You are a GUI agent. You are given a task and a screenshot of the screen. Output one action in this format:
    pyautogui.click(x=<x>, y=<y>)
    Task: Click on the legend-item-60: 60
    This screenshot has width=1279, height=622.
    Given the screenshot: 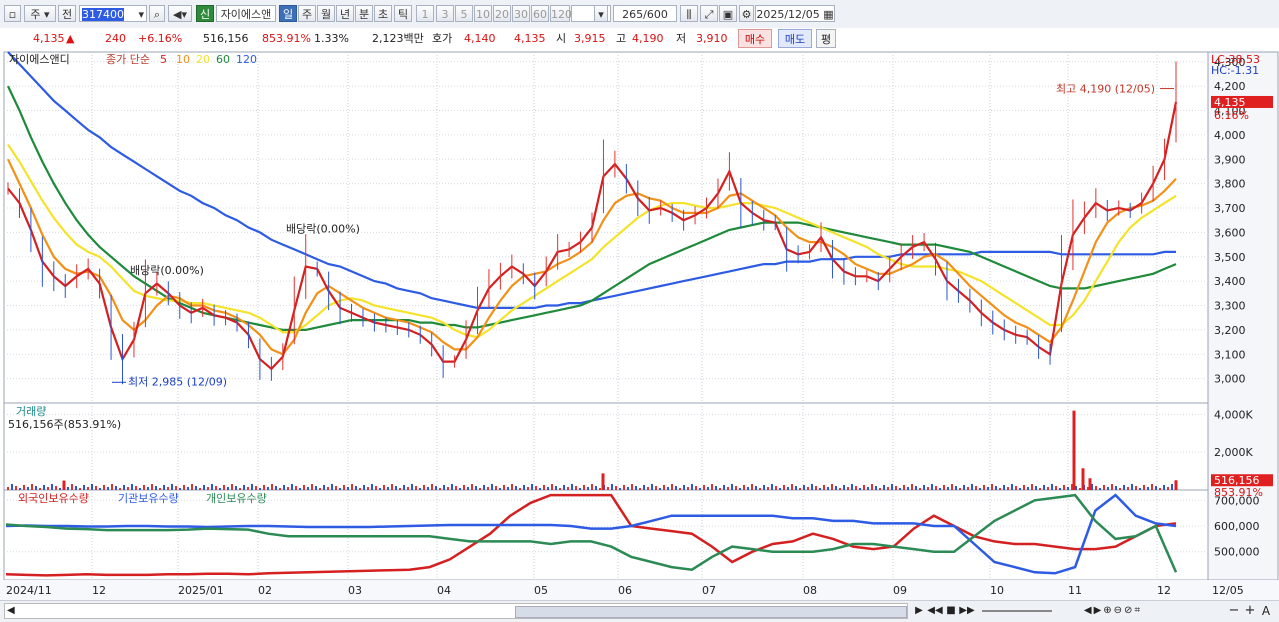 What is the action you would take?
    pyautogui.click(x=223, y=59)
    